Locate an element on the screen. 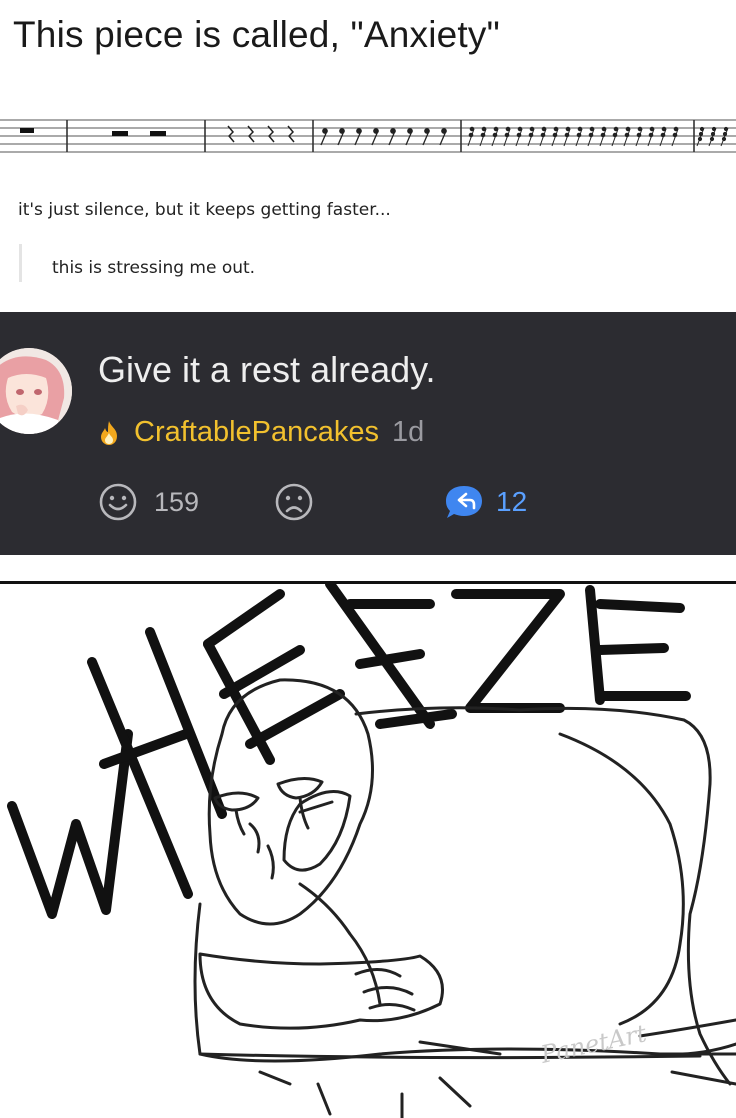 This screenshot has height=1118, width=736. comment-actions: 159 12 is located at coordinates (358, 502).